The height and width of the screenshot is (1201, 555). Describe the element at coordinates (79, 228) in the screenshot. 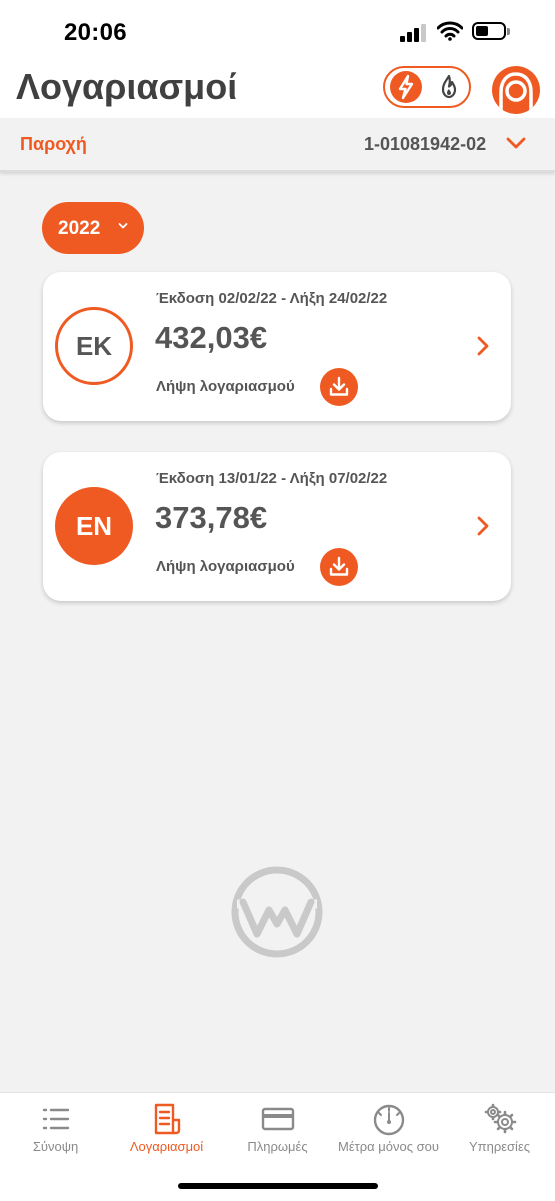

I see `year-filter-label: 2022` at that location.